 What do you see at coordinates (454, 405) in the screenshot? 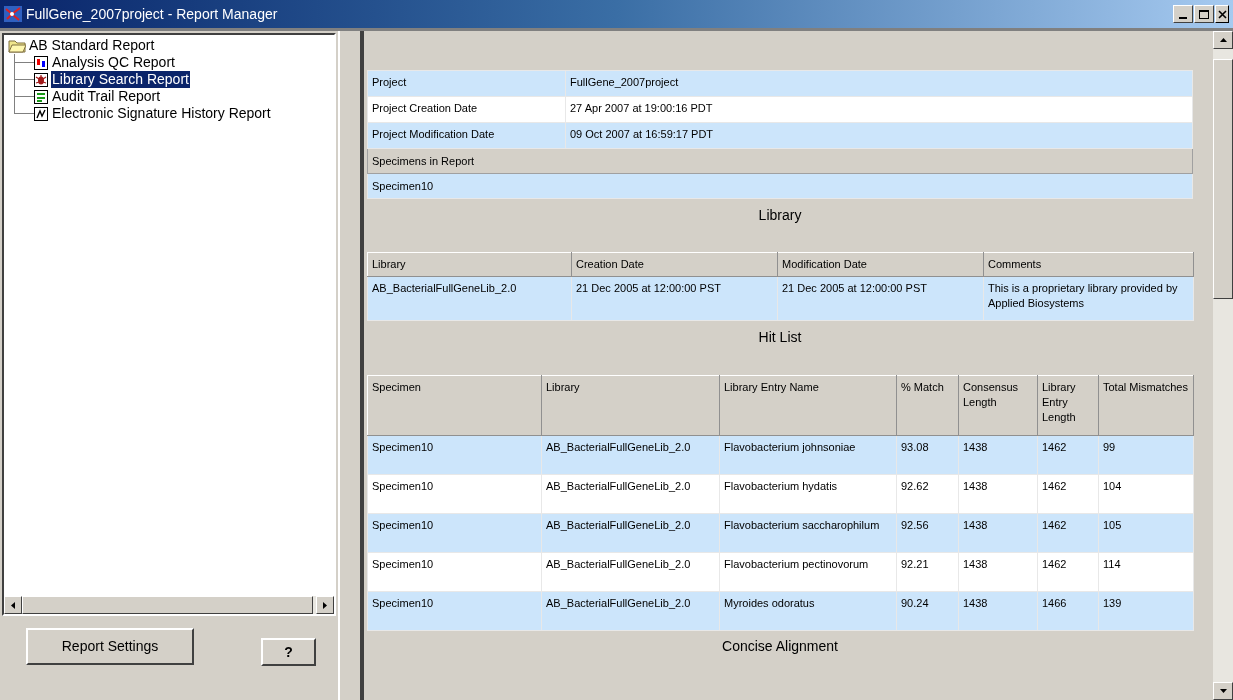
I see `column-header: Specimen` at bounding box center [454, 405].